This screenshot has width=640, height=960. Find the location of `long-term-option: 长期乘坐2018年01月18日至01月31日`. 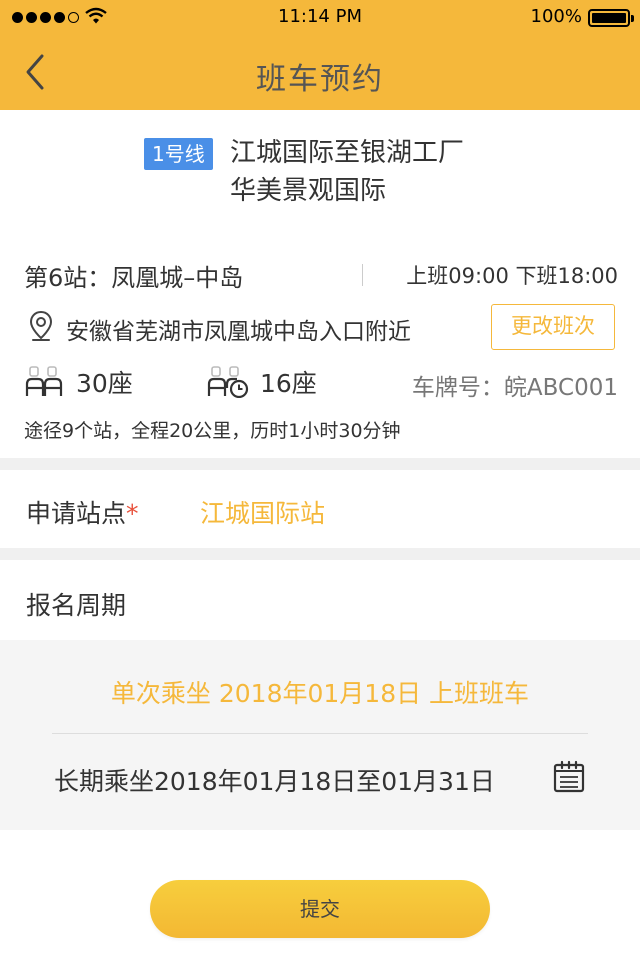

long-term-option: 长期乘坐2018年01月18日至01月31日 is located at coordinates (274, 780).